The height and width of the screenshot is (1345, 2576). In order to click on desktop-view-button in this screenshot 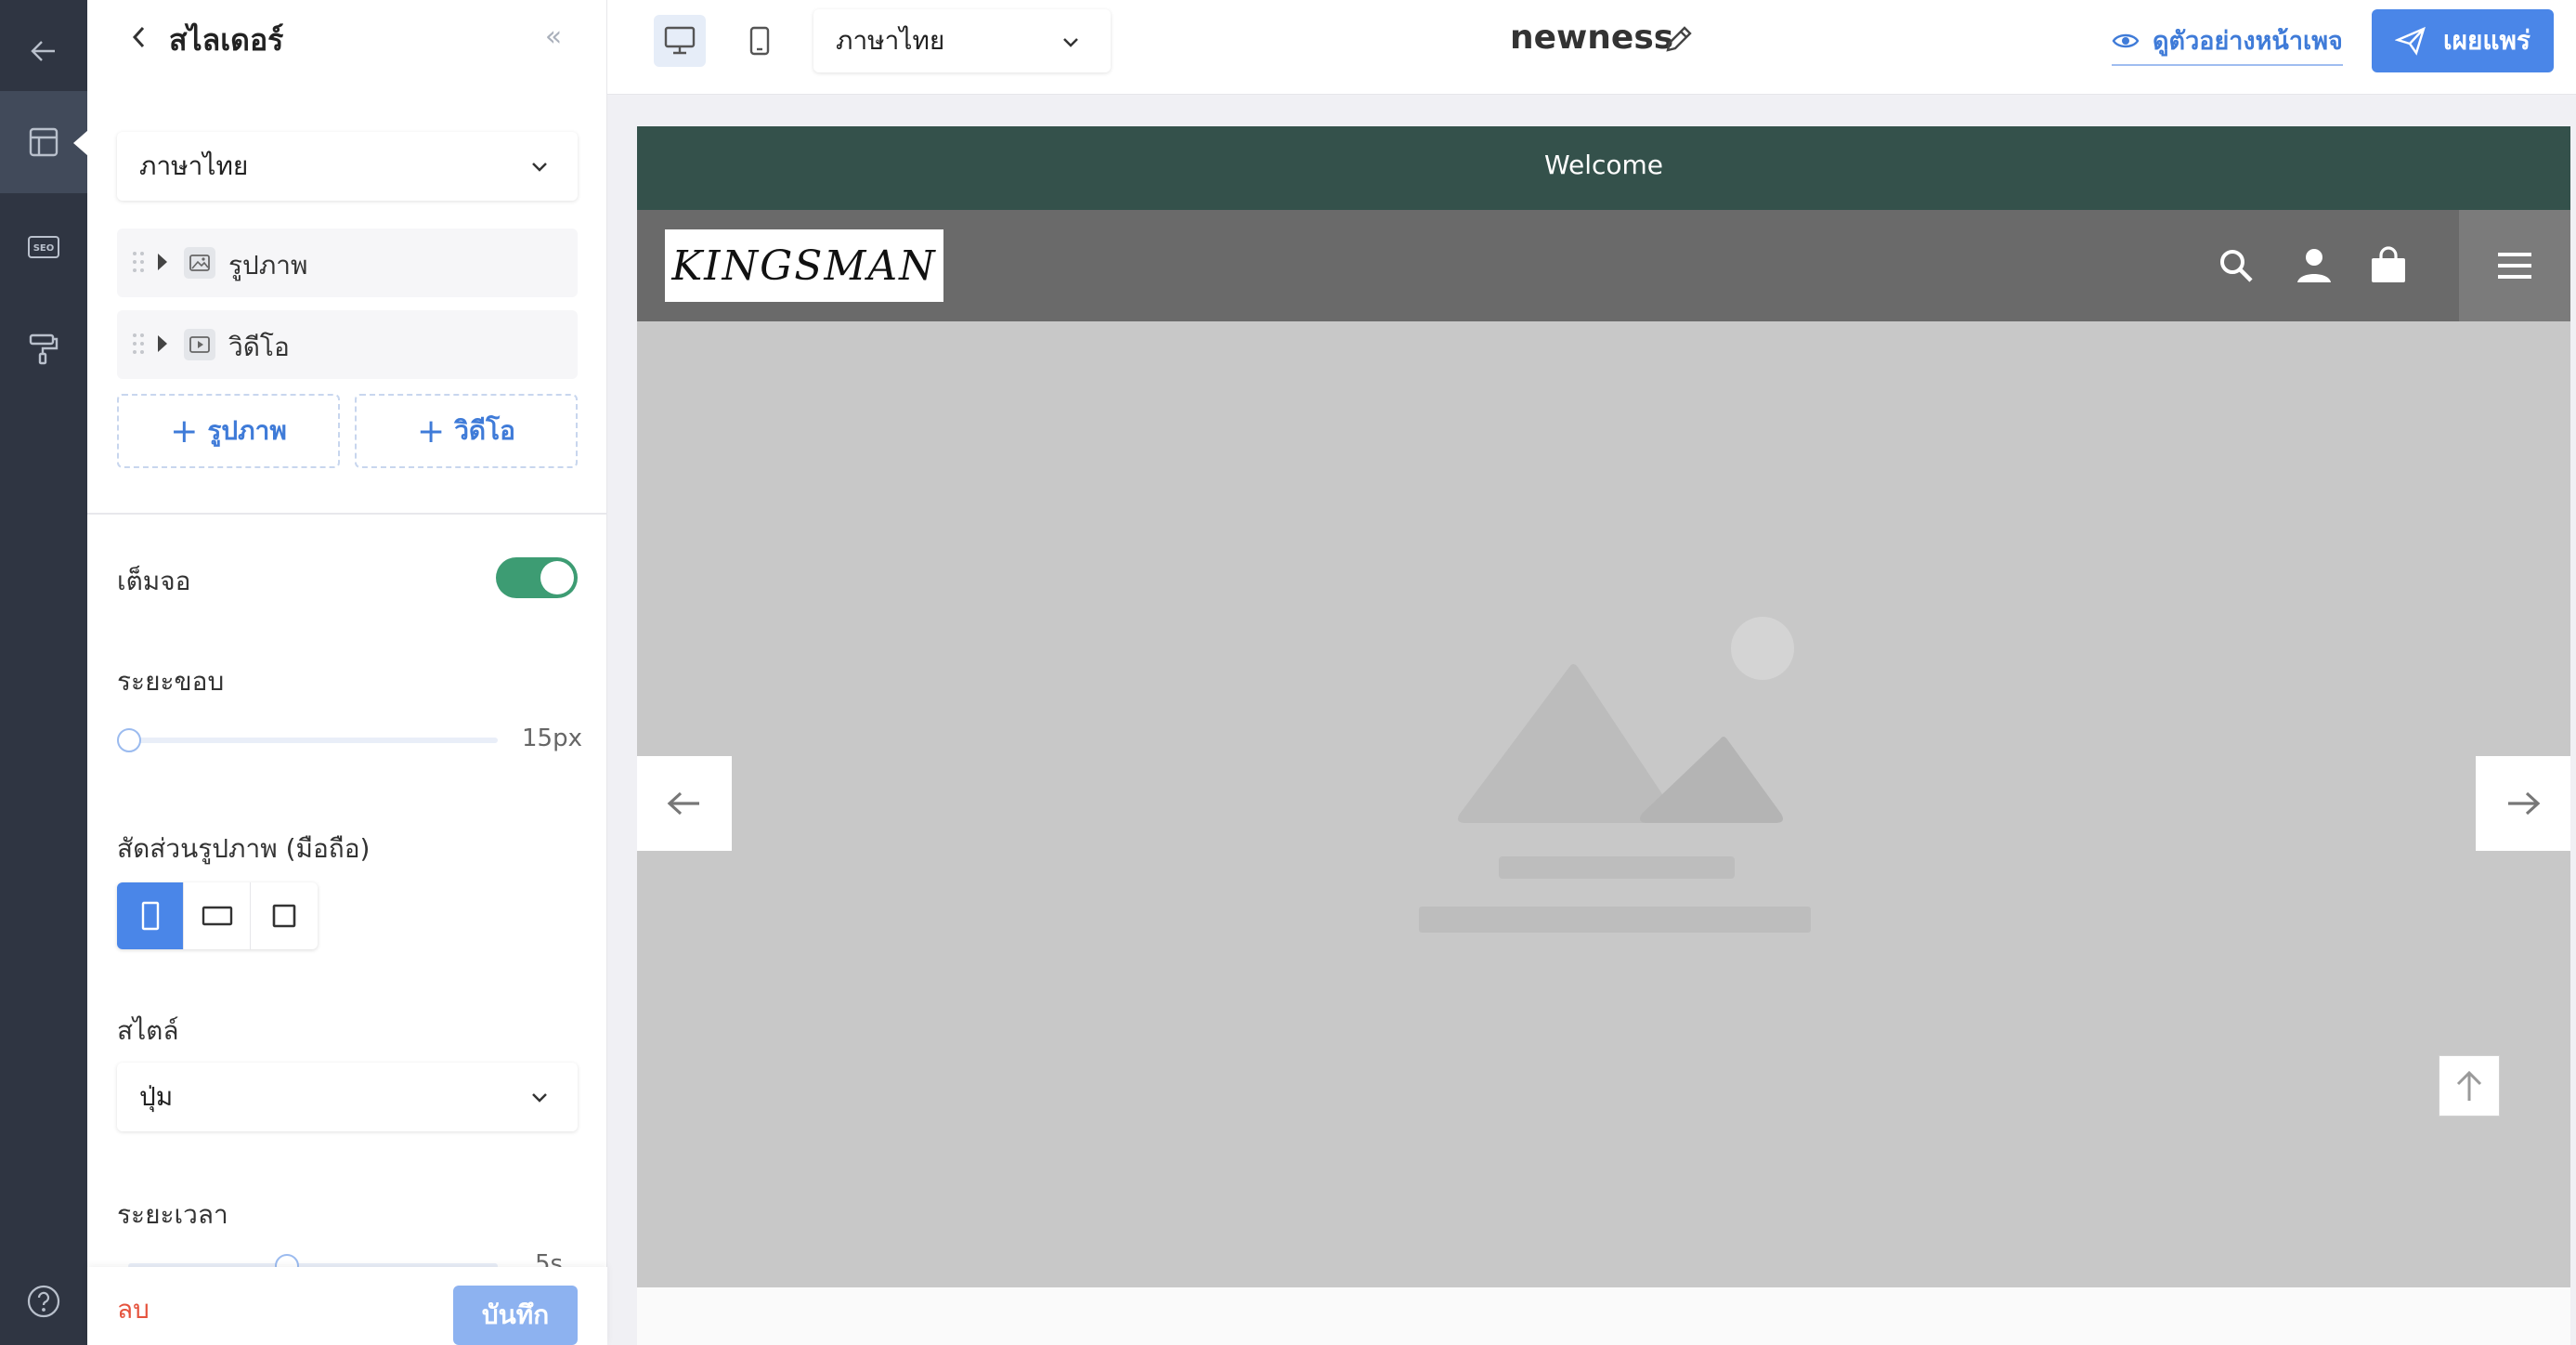, I will do `click(680, 41)`.